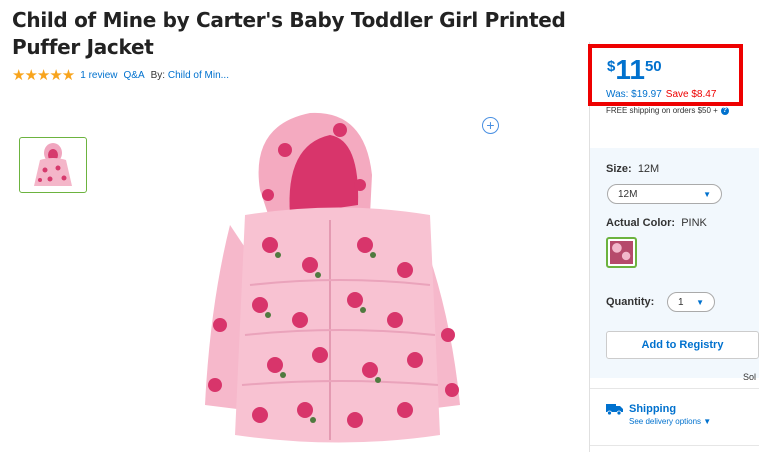  What do you see at coordinates (691, 94) in the screenshot?
I see `savings: Save $8.47` at bounding box center [691, 94].